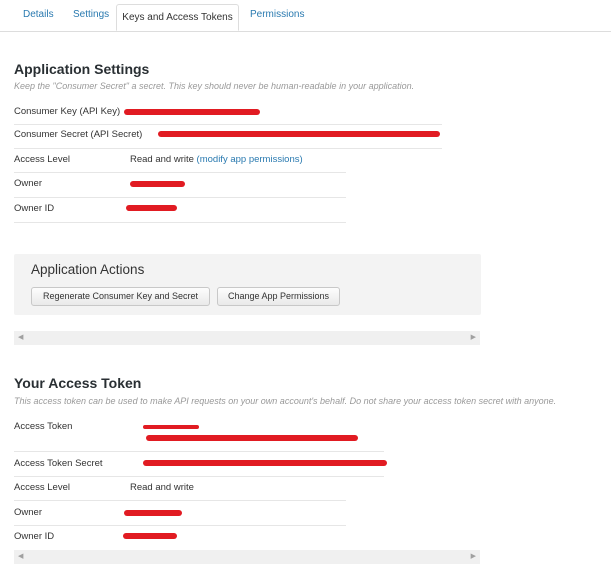 The width and height of the screenshot is (611, 573). Describe the element at coordinates (278, 296) in the screenshot. I see `change-app-permissions-button: Change App Permissions` at that location.